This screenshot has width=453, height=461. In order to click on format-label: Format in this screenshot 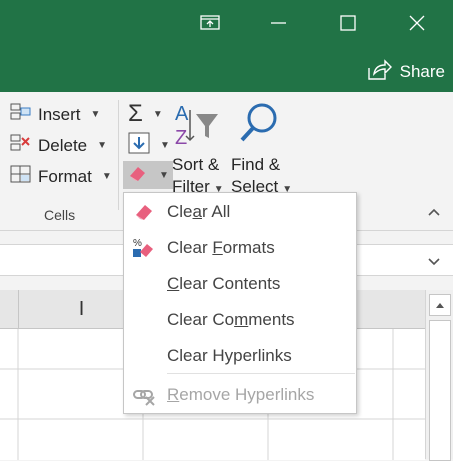, I will do `click(65, 176)`.